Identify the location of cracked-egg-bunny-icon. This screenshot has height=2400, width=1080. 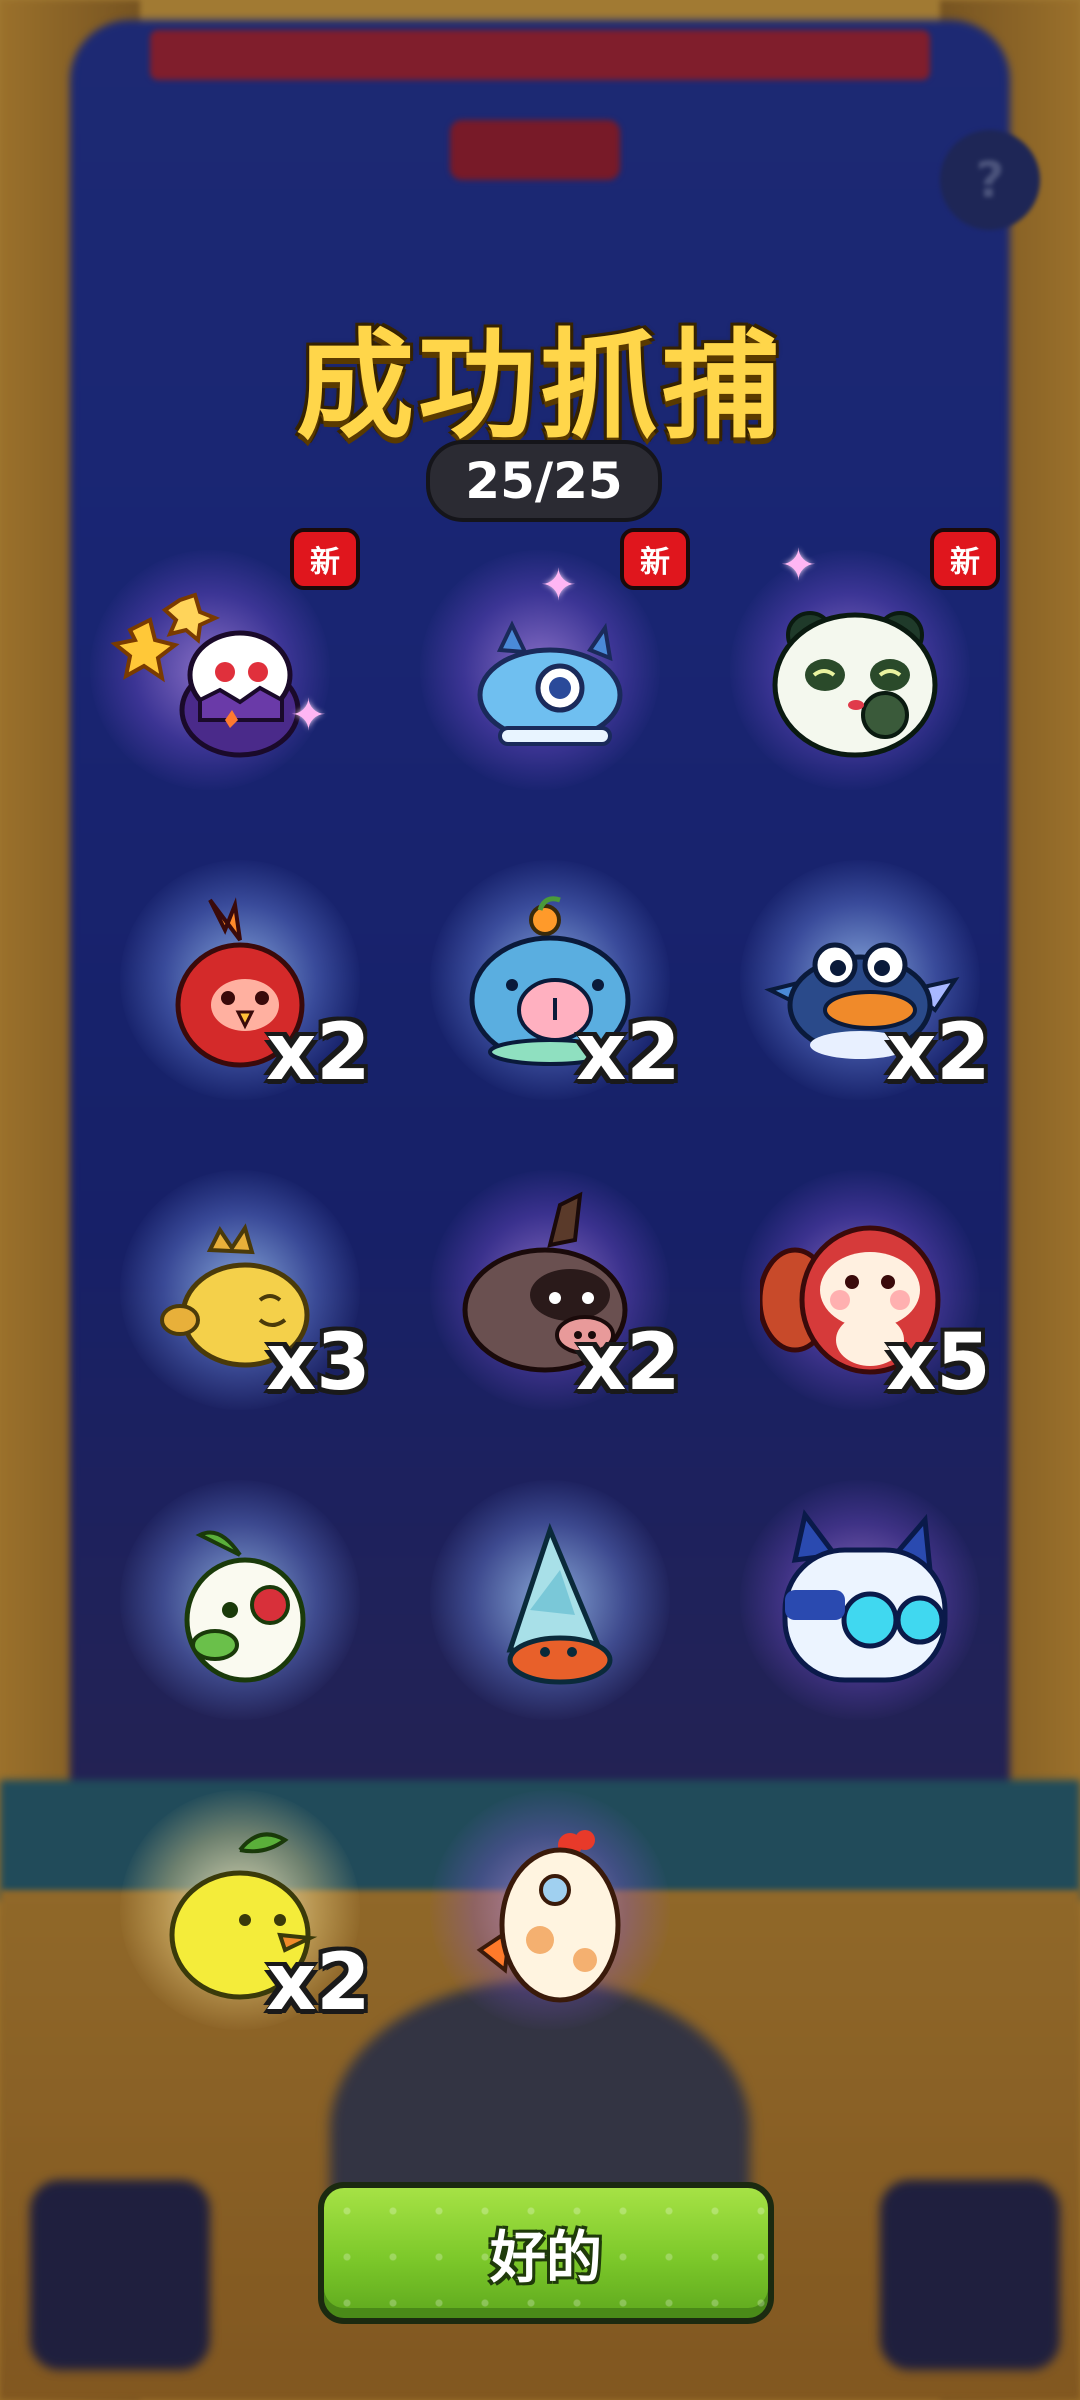
(205, 675).